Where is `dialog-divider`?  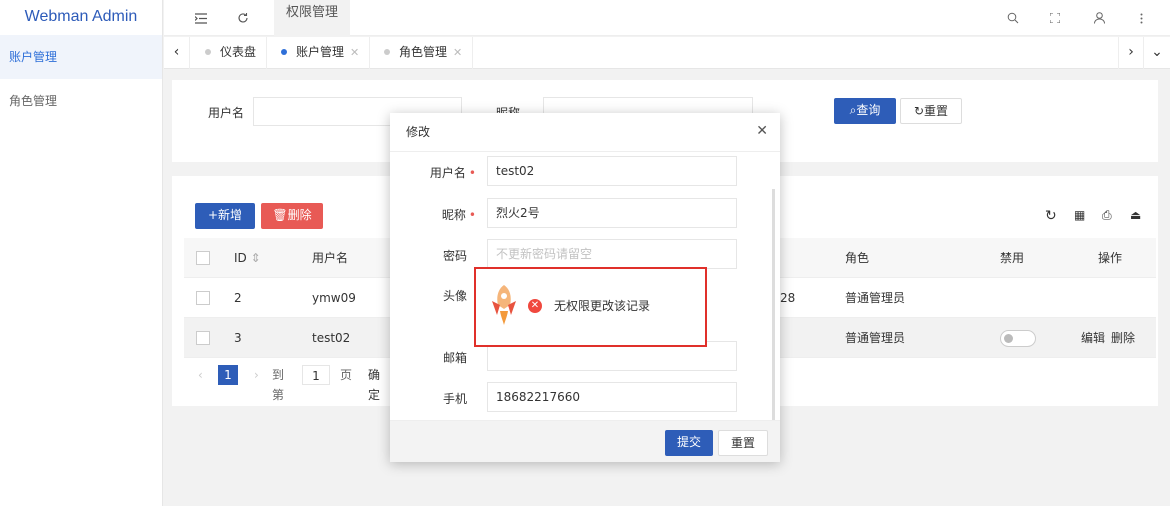
dialog-divider is located at coordinates (585, 151).